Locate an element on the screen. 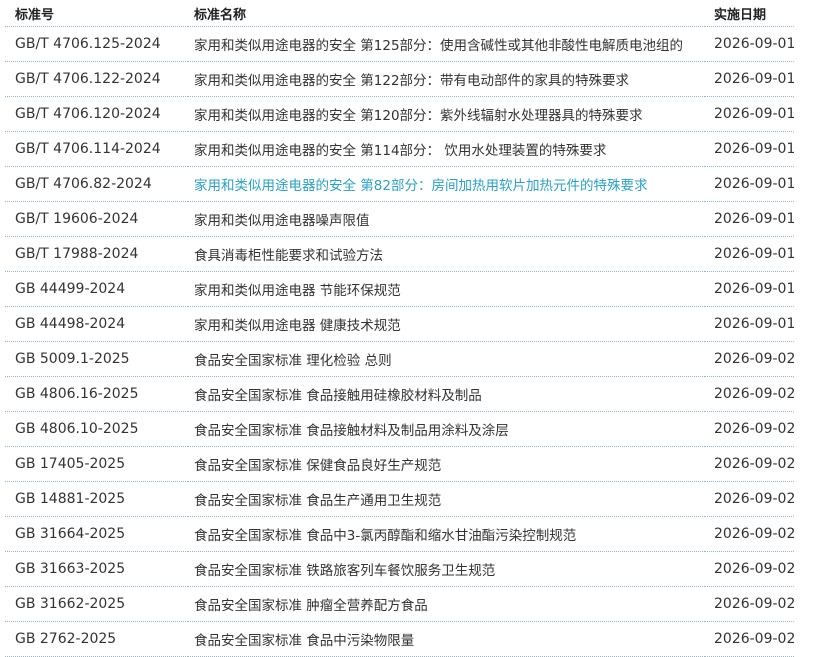 This screenshot has height=657, width=829. header-standard-name: 标准名称 is located at coordinates (446, 13).